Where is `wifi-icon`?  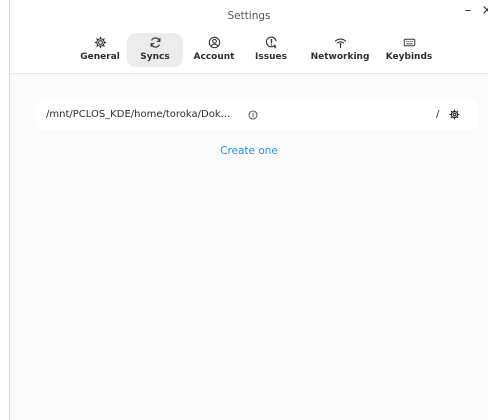 wifi-icon is located at coordinates (340, 43).